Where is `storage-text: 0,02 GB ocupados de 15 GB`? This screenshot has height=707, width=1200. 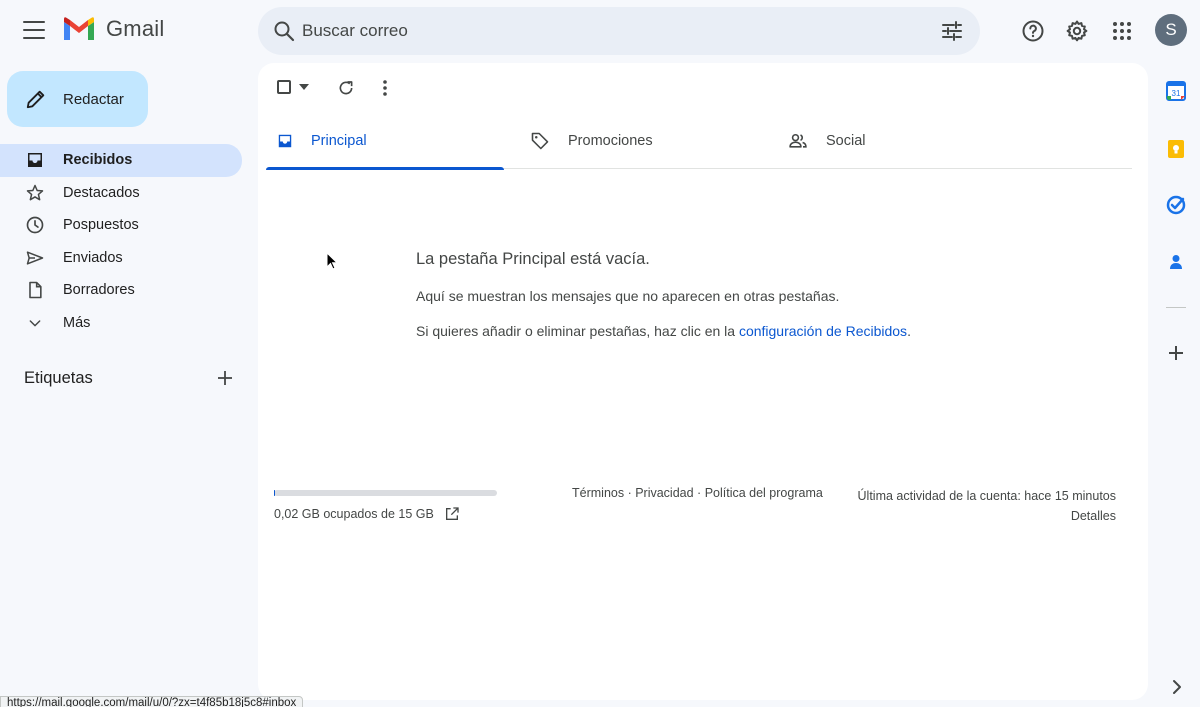
storage-text: 0,02 GB ocupados de 15 GB is located at coordinates (354, 514).